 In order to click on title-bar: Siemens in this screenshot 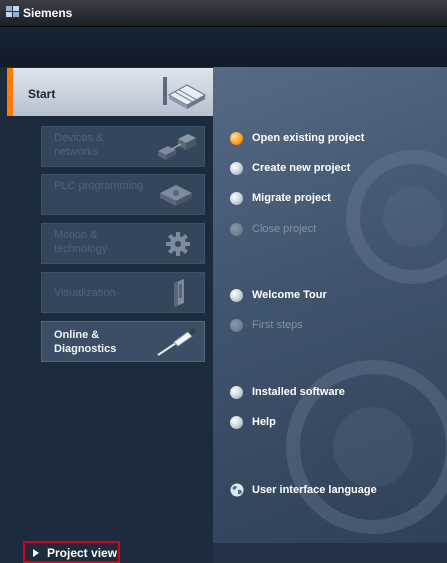, I will do `click(223, 13)`.